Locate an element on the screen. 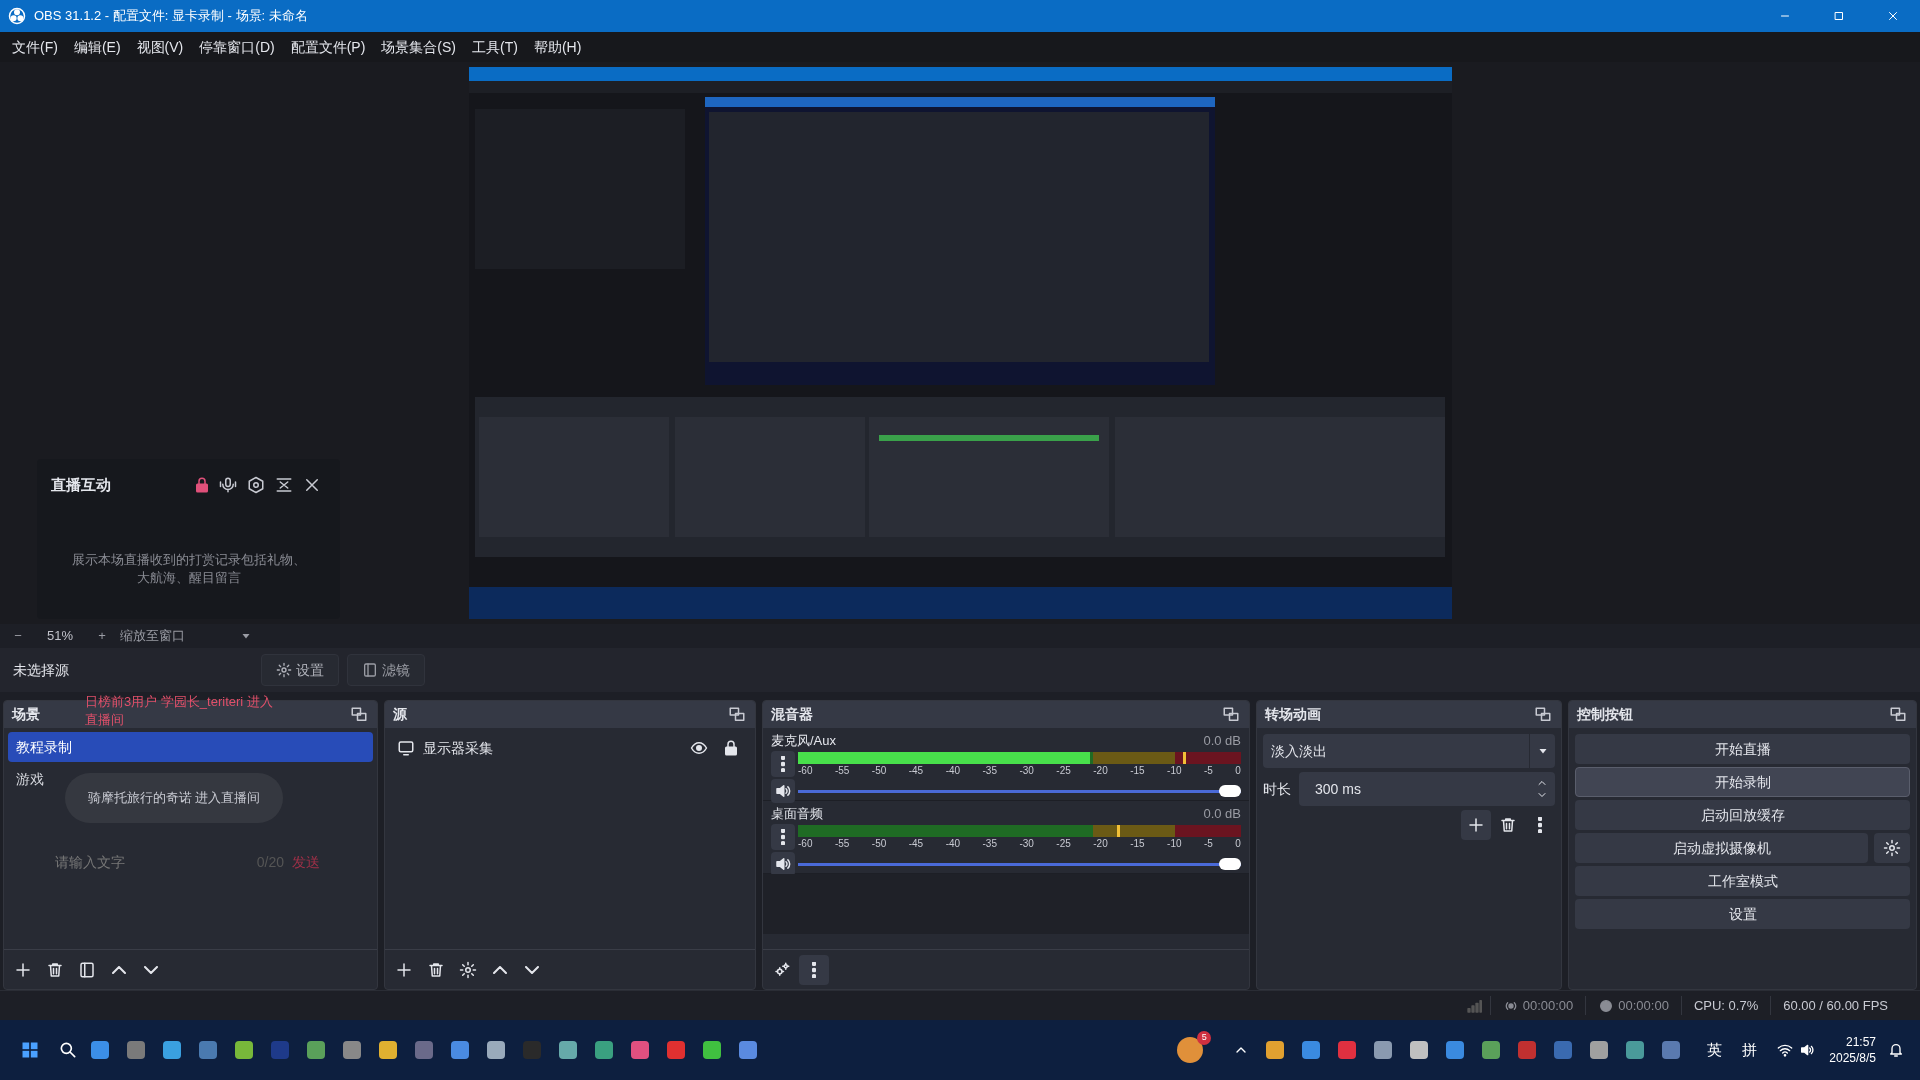 The height and width of the screenshot is (1080, 1920). mixer-menu-button is located at coordinates (814, 969).